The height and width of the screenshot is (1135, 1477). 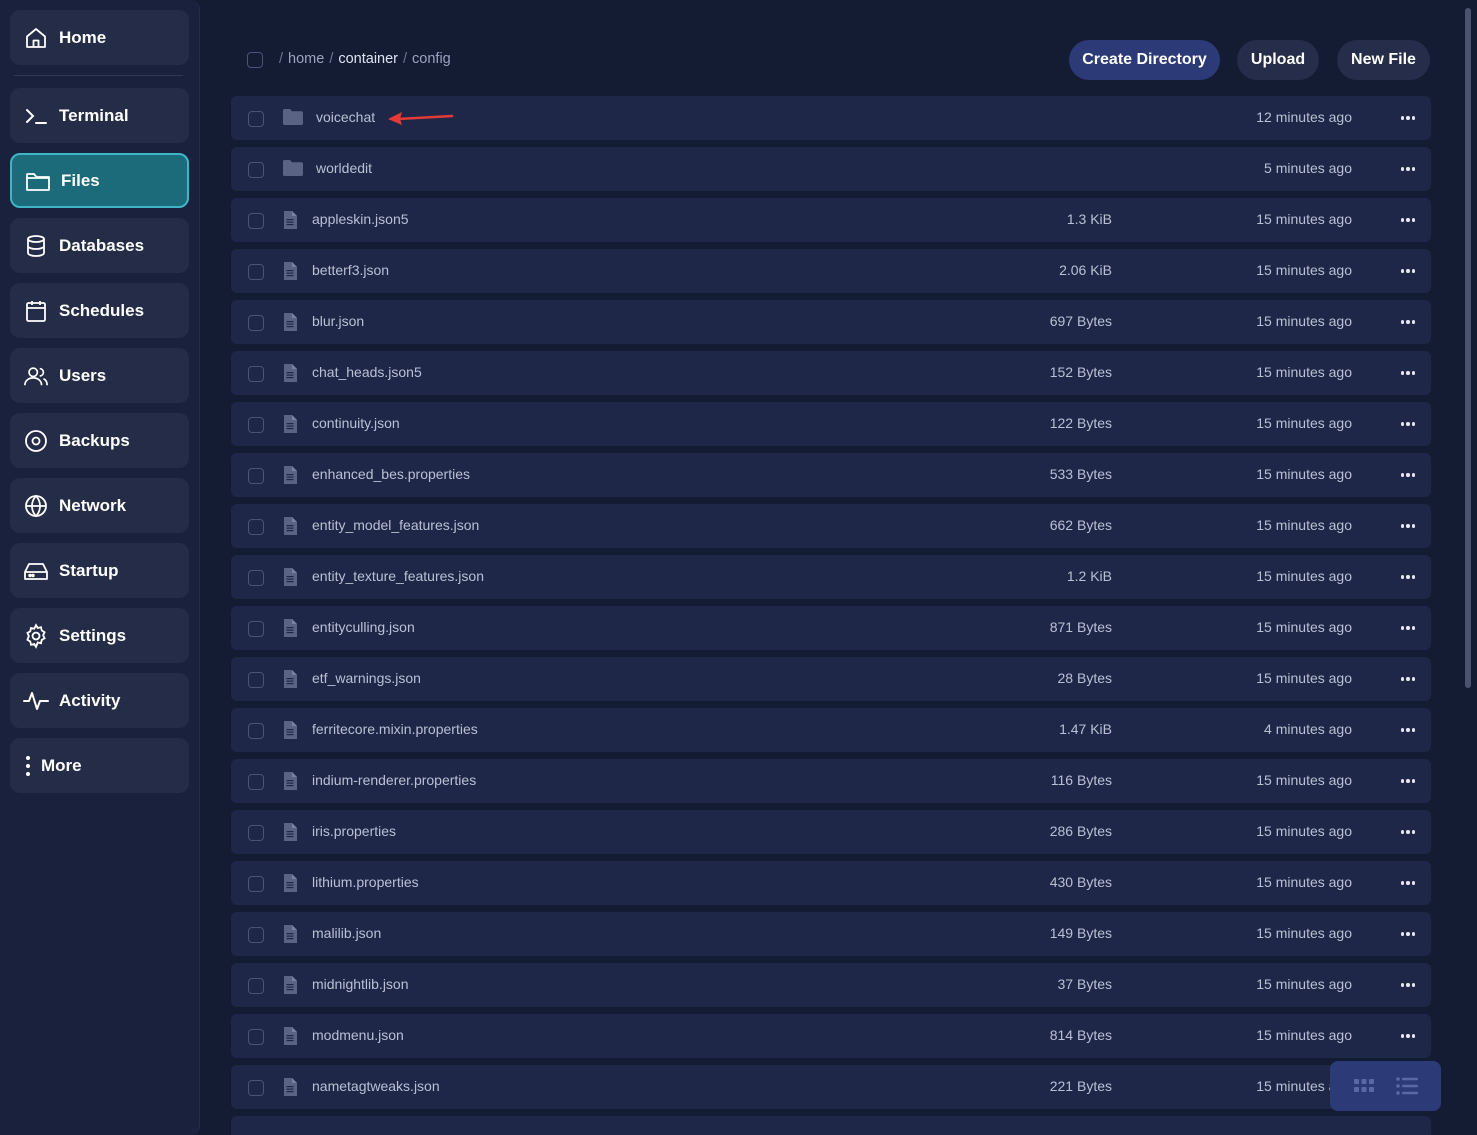 I want to click on file-row: etf_warnings.json 28 Bytes 15 minutes ago, so click(x=831, y=679).